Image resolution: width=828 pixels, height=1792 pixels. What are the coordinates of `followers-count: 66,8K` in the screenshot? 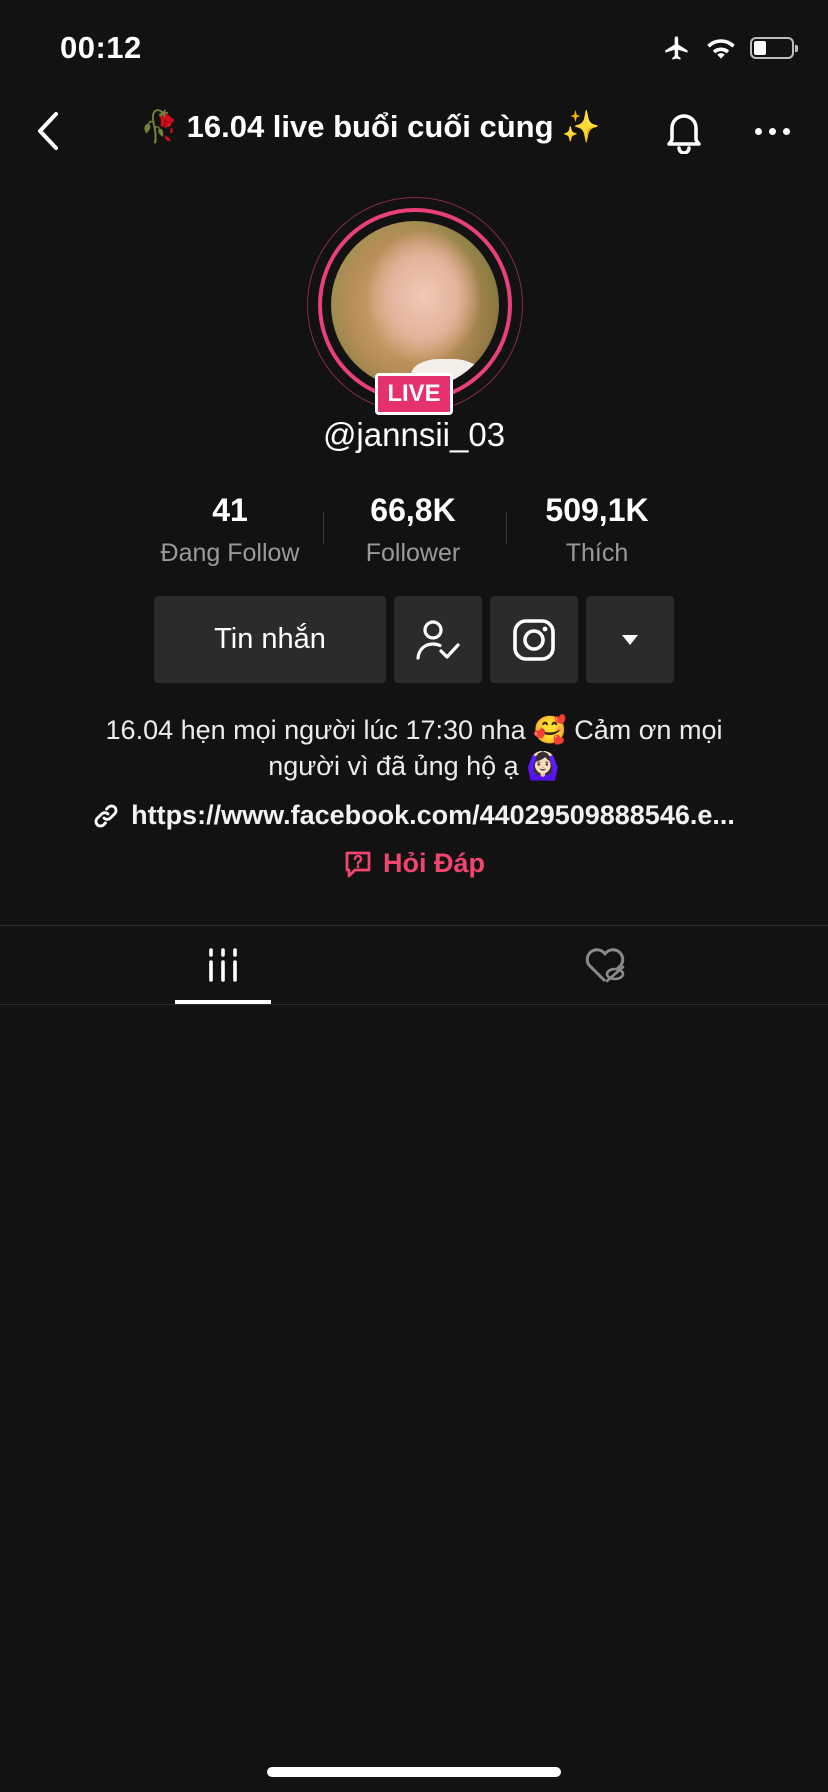 It's located at (413, 510).